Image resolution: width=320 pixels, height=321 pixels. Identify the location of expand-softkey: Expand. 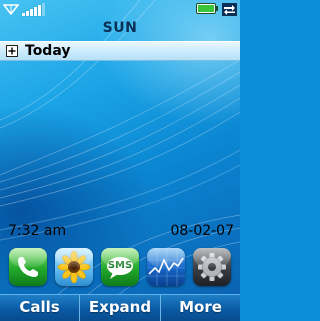
(120, 308).